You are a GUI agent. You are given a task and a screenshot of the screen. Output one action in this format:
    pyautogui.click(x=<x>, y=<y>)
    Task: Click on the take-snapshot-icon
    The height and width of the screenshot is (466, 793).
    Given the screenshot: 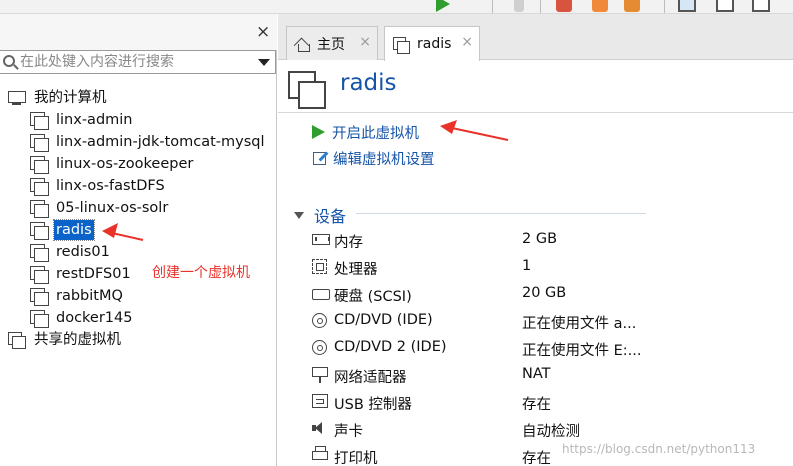 What is the action you would take?
    pyautogui.click(x=600, y=6)
    